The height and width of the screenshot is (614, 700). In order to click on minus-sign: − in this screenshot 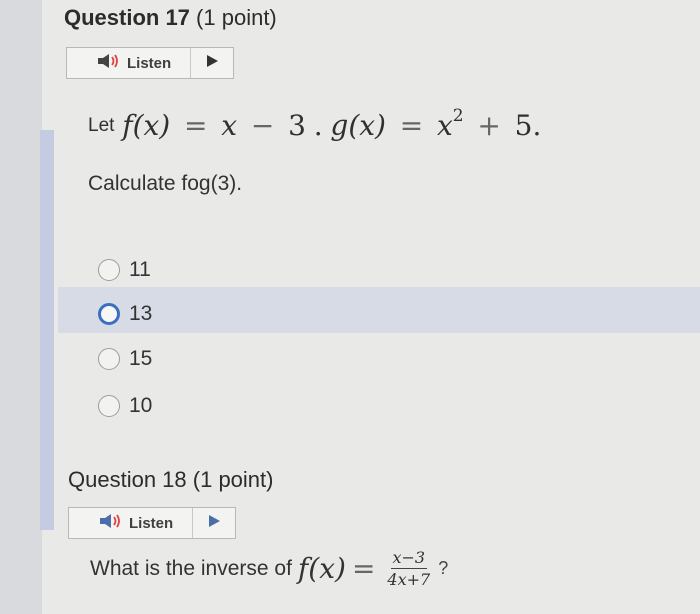, I will do `click(262, 125)`.